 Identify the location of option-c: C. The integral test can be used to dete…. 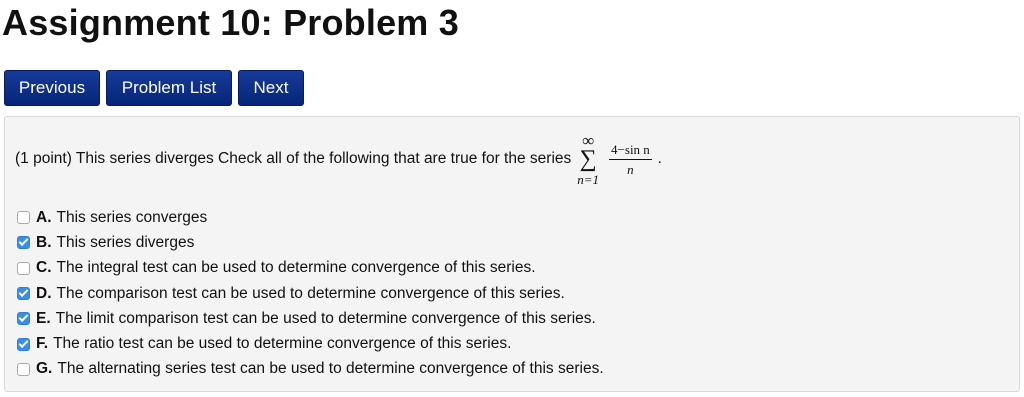
(310, 268).